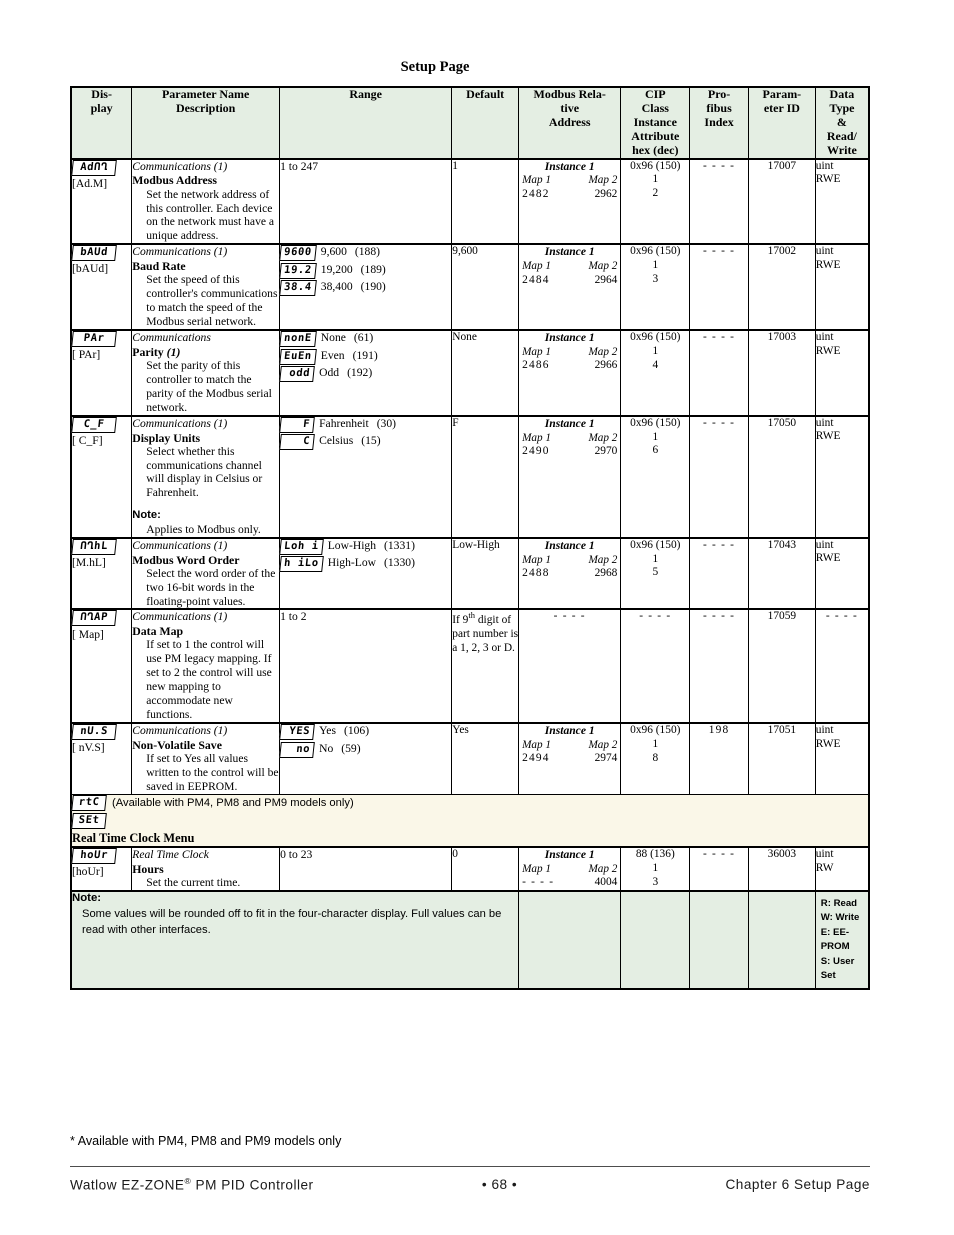 This screenshot has height=1235, width=954. I want to click on modbus-map1-value: 2486, so click(536, 365).